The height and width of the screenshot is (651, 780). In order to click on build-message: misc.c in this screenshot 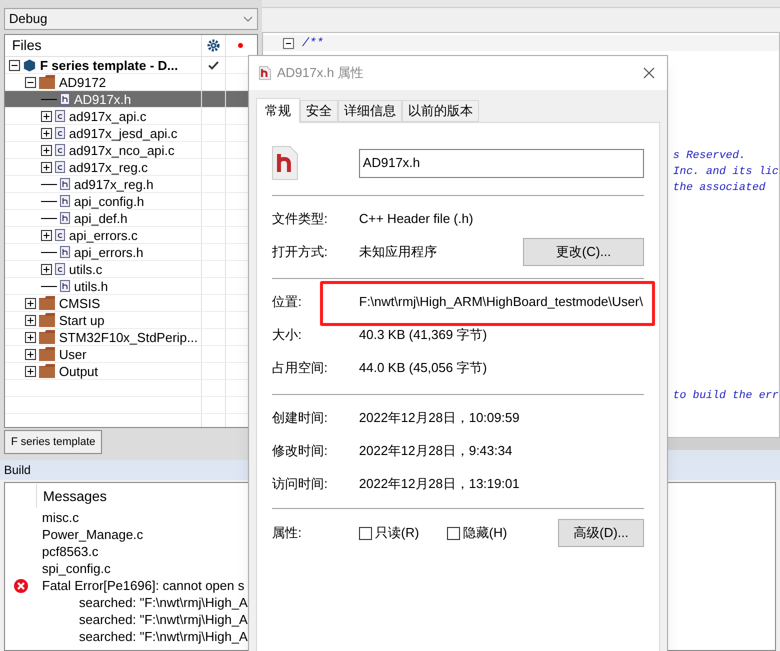, I will do `click(60, 517)`.